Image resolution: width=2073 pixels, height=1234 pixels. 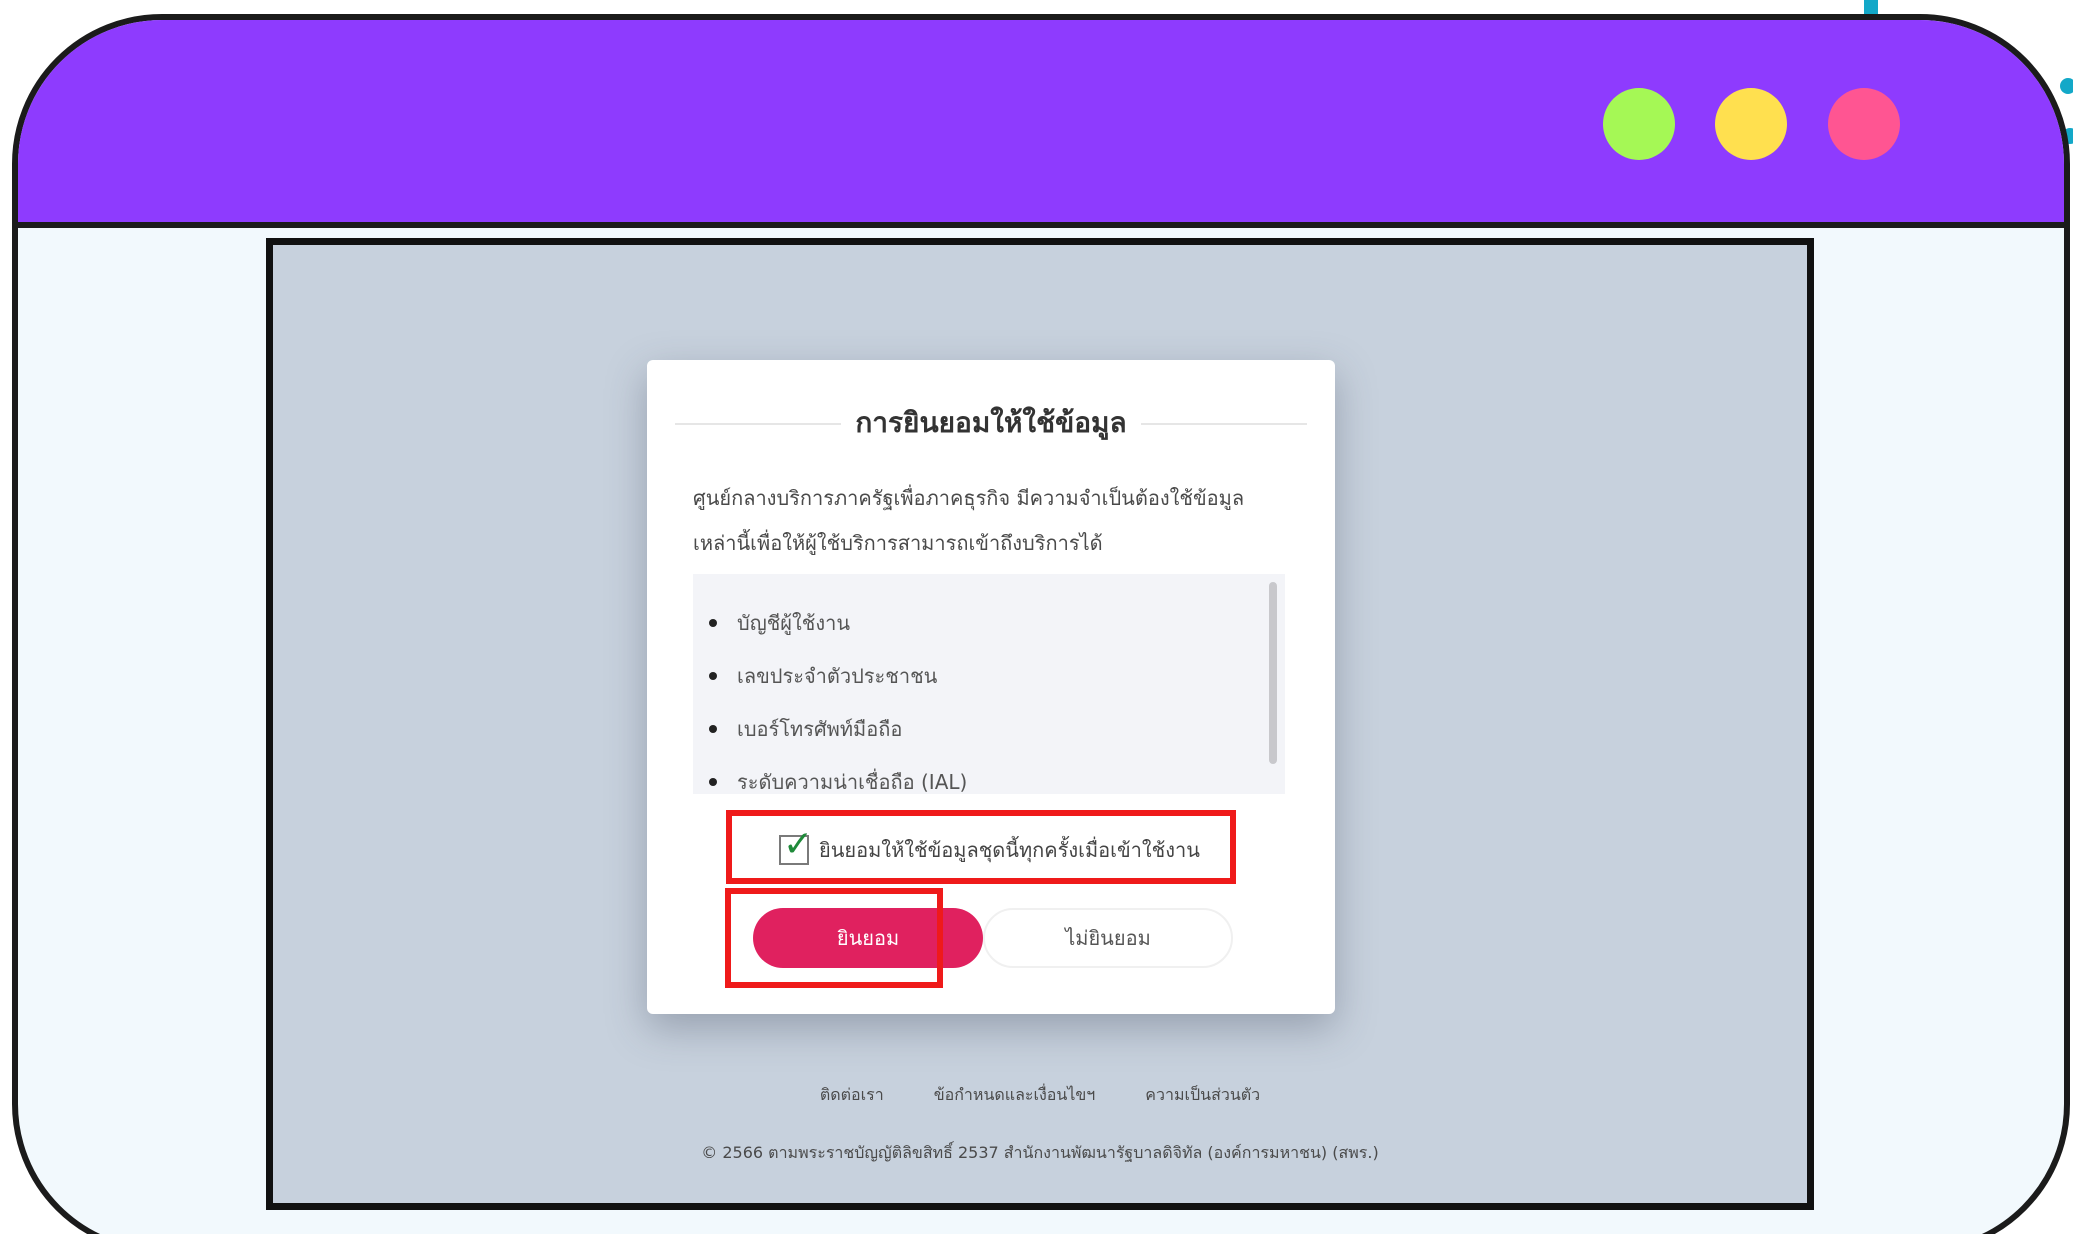 What do you see at coordinates (1639, 124) in the screenshot?
I see `green-window-control-icon` at bounding box center [1639, 124].